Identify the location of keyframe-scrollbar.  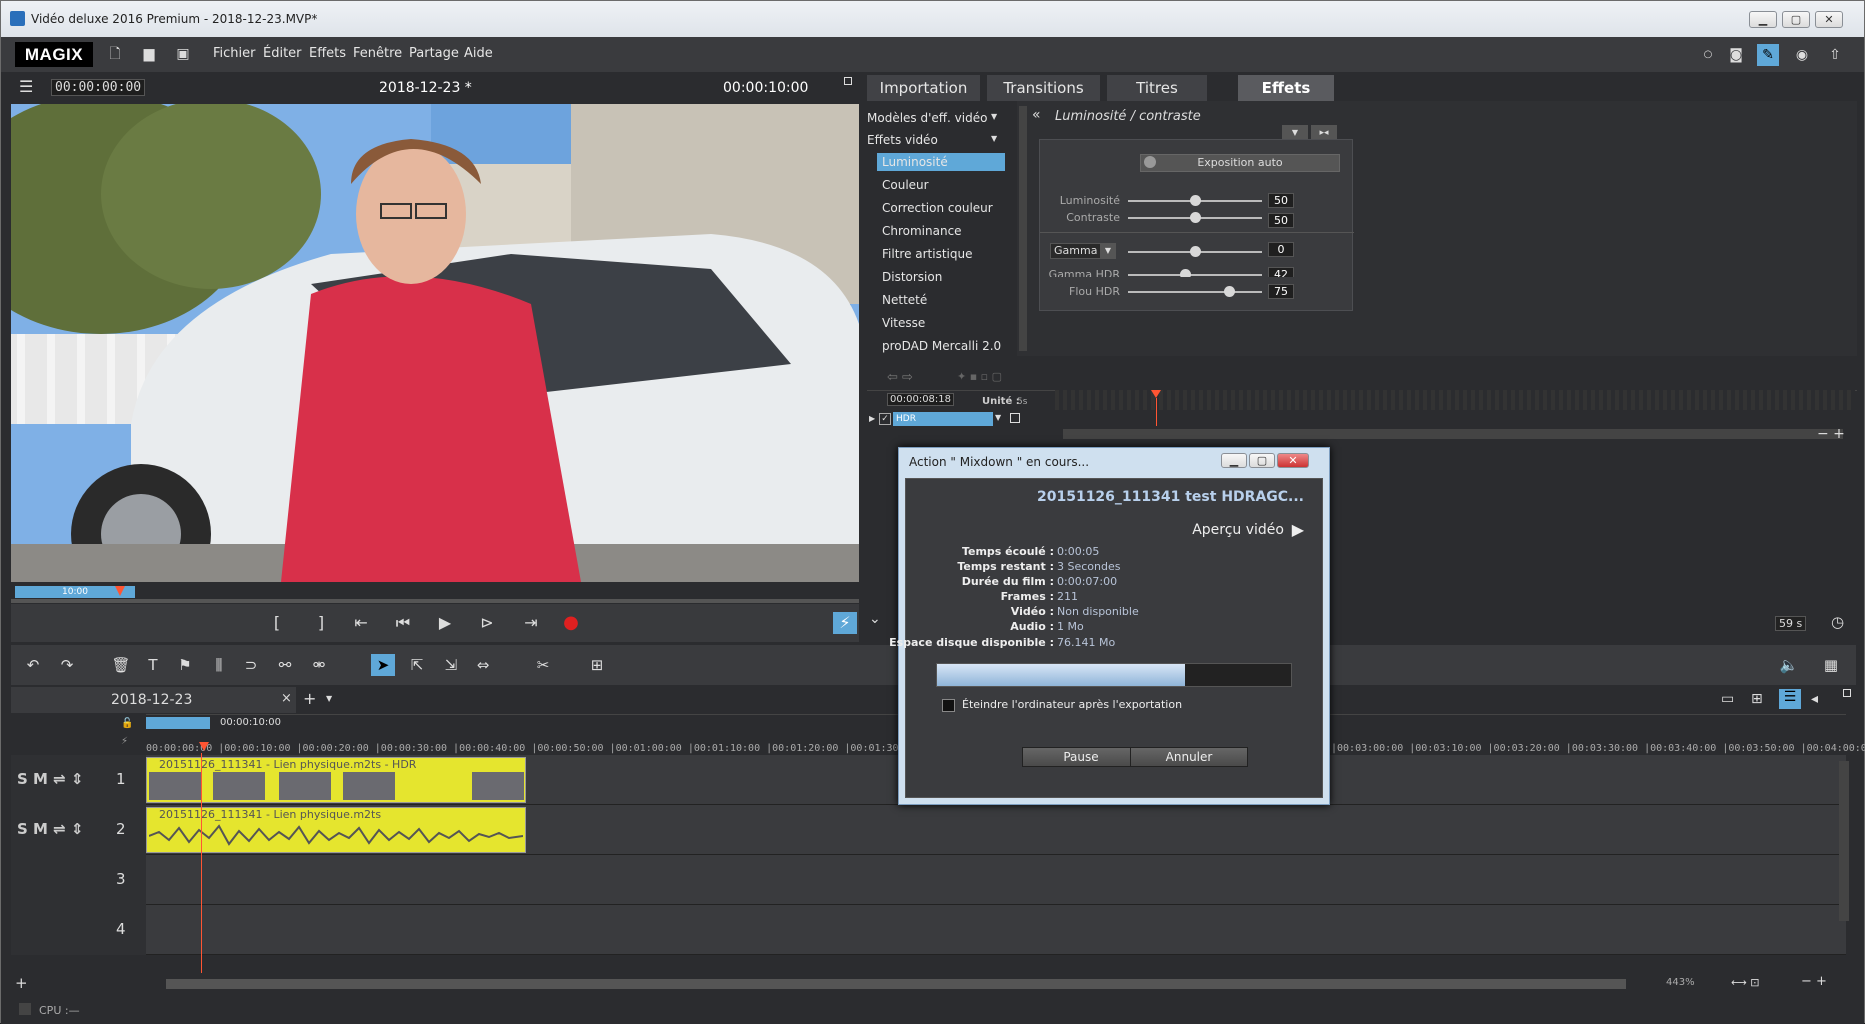
(1453, 434).